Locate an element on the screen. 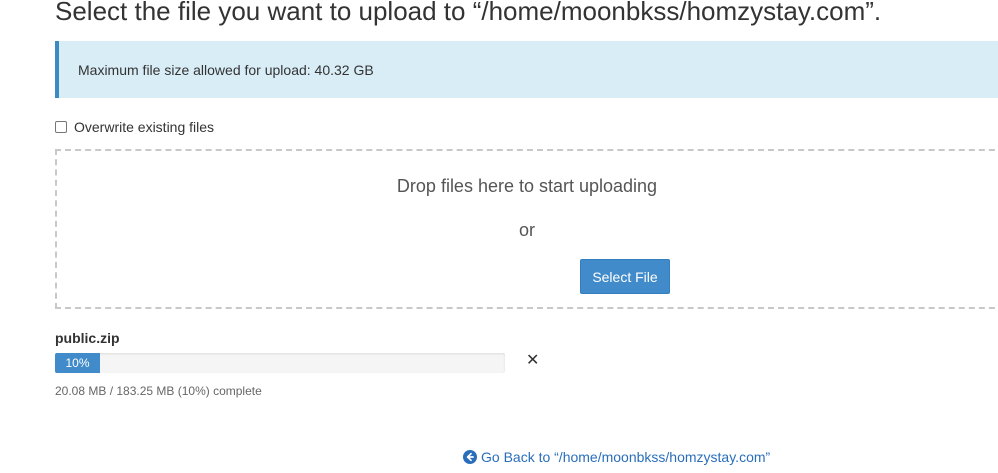 The height and width of the screenshot is (473, 998). arrow-circle-left-icon is located at coordinates (470, 457).